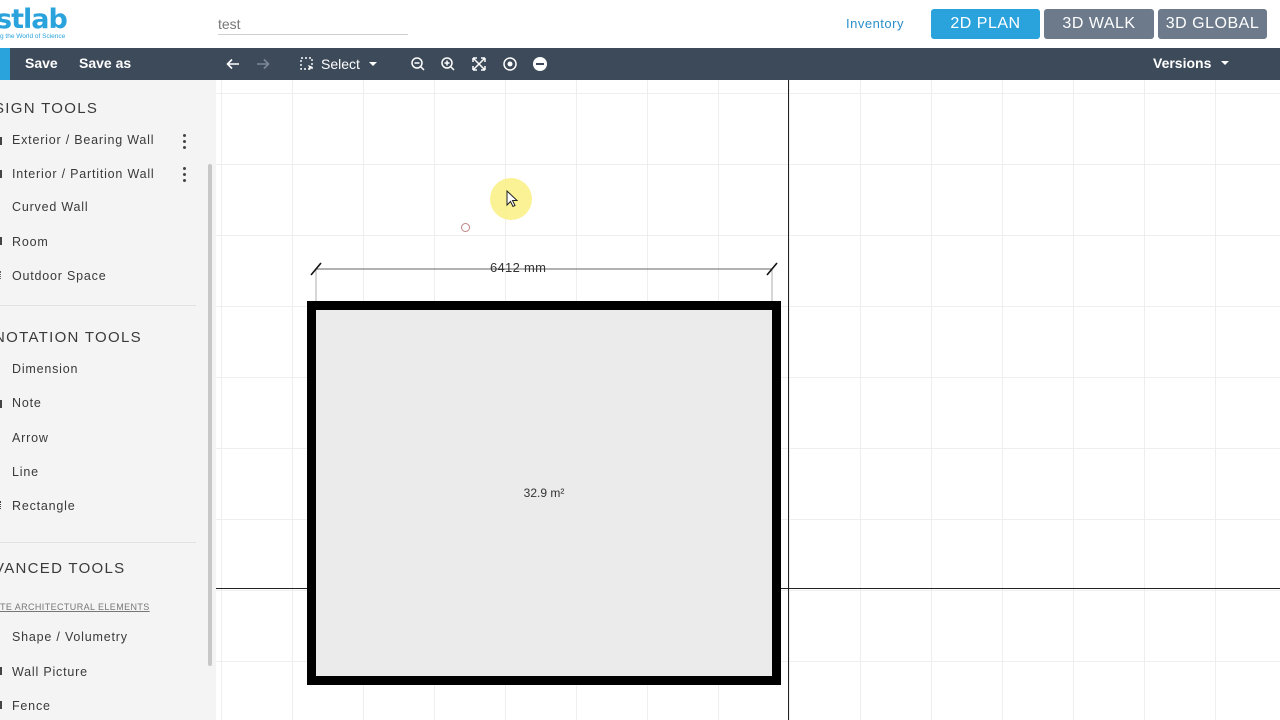 The image size is (1280, 720). Describe the element at coordinates (479, 64) in the screenshot. I see `fit-screen-icon` at that location.